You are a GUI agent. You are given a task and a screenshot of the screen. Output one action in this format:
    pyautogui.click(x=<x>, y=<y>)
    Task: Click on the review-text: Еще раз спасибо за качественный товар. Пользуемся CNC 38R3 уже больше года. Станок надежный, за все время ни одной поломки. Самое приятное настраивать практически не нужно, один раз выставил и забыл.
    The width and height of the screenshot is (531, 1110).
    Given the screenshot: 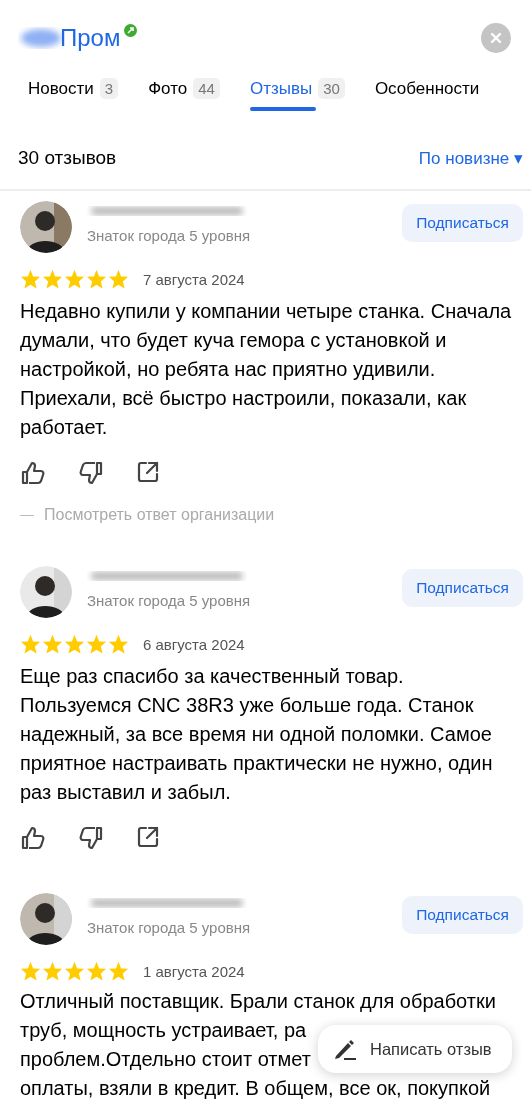 What is the action you would take?
    pyautogui.click(x=257, y=734)
    